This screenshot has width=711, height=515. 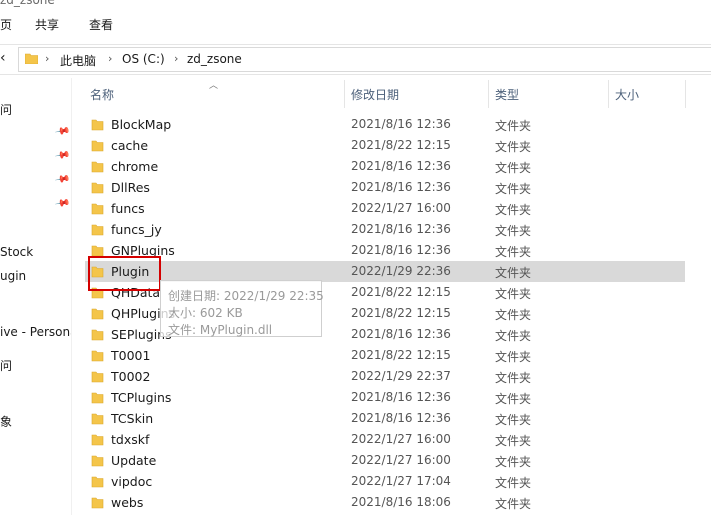 What do you see at coordinates (401, 271) in the screenshot?
I see `file-date: 2022/1/29 22:36` at bounding box center [401, 271].